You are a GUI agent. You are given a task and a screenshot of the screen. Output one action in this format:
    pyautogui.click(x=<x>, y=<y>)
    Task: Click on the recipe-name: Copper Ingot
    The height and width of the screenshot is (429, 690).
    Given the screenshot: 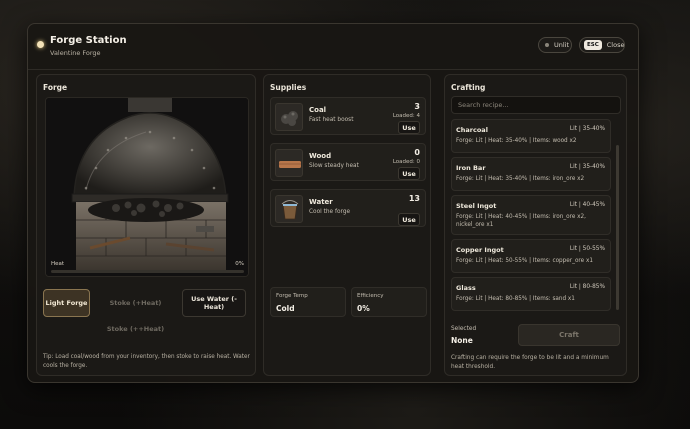 What is the action you would take?
    pyautogui.click(x=480, y=250)
    